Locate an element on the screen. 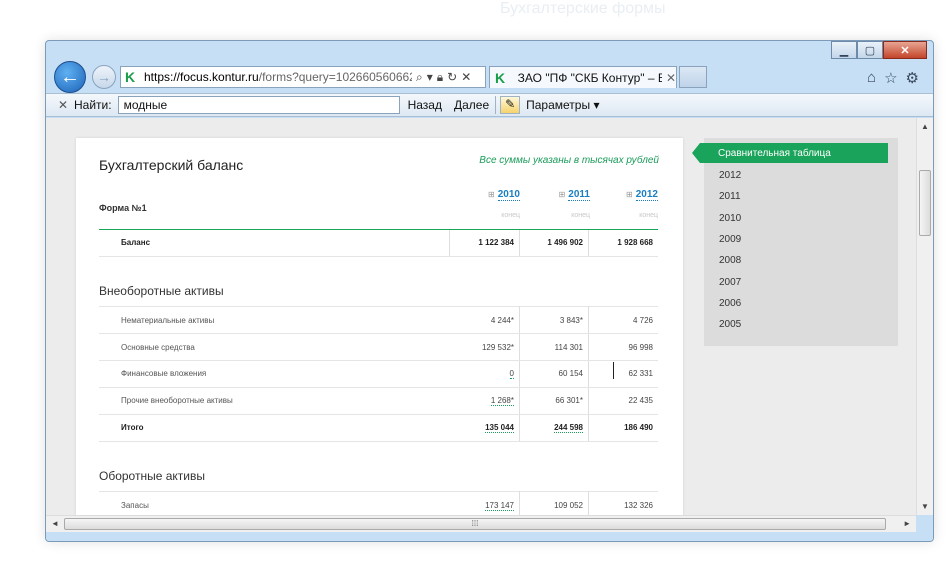  sidebar-item-2006: 2006 is located at coordinates (730, 303).